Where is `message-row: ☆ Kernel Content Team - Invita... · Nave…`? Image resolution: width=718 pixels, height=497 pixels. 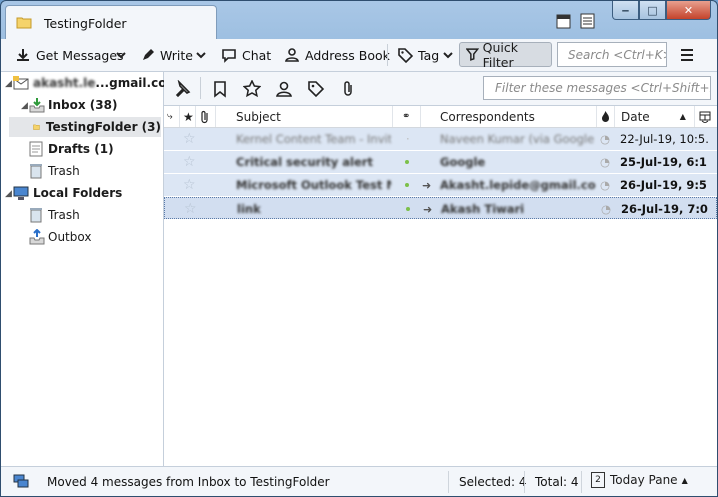
message-row: ☆ Kernel Content Team - Invita... · Nave… is located at coordinates (440, 139).